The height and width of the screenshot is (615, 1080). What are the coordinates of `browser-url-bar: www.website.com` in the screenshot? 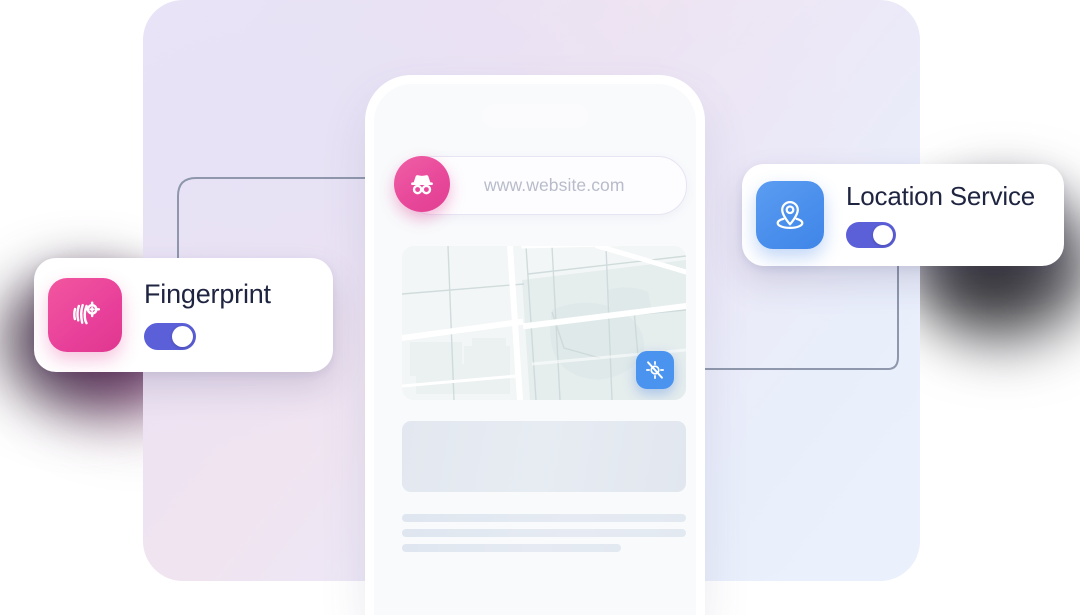 It's located at (540, 185).